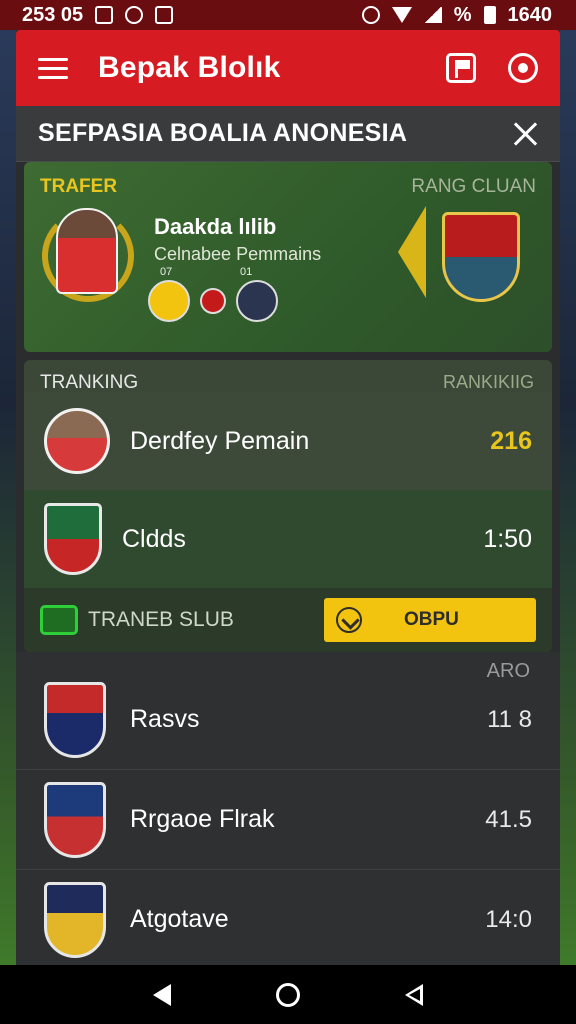 This screenshot has width=576, height=1024. I want to click on app-title: Bepak Blolık, so click(189, 67).